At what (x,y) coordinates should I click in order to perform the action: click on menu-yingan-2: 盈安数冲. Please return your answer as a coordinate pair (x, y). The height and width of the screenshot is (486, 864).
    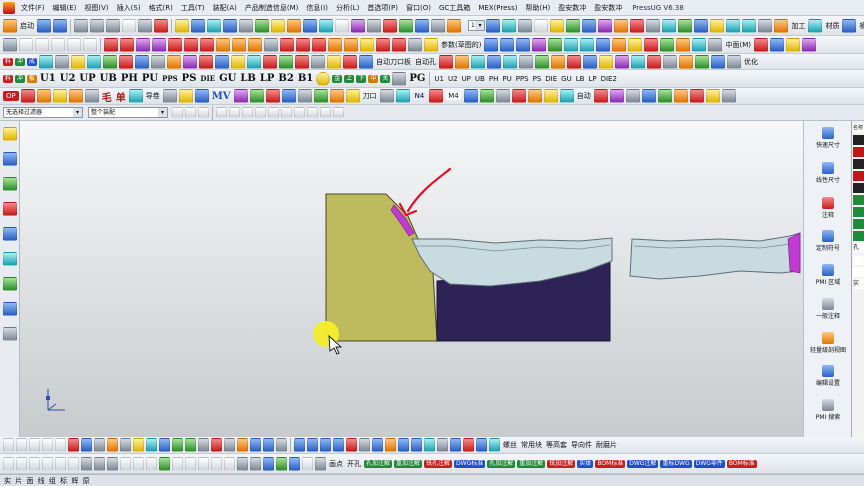
    Looking at the image, I should click on (608, 8).